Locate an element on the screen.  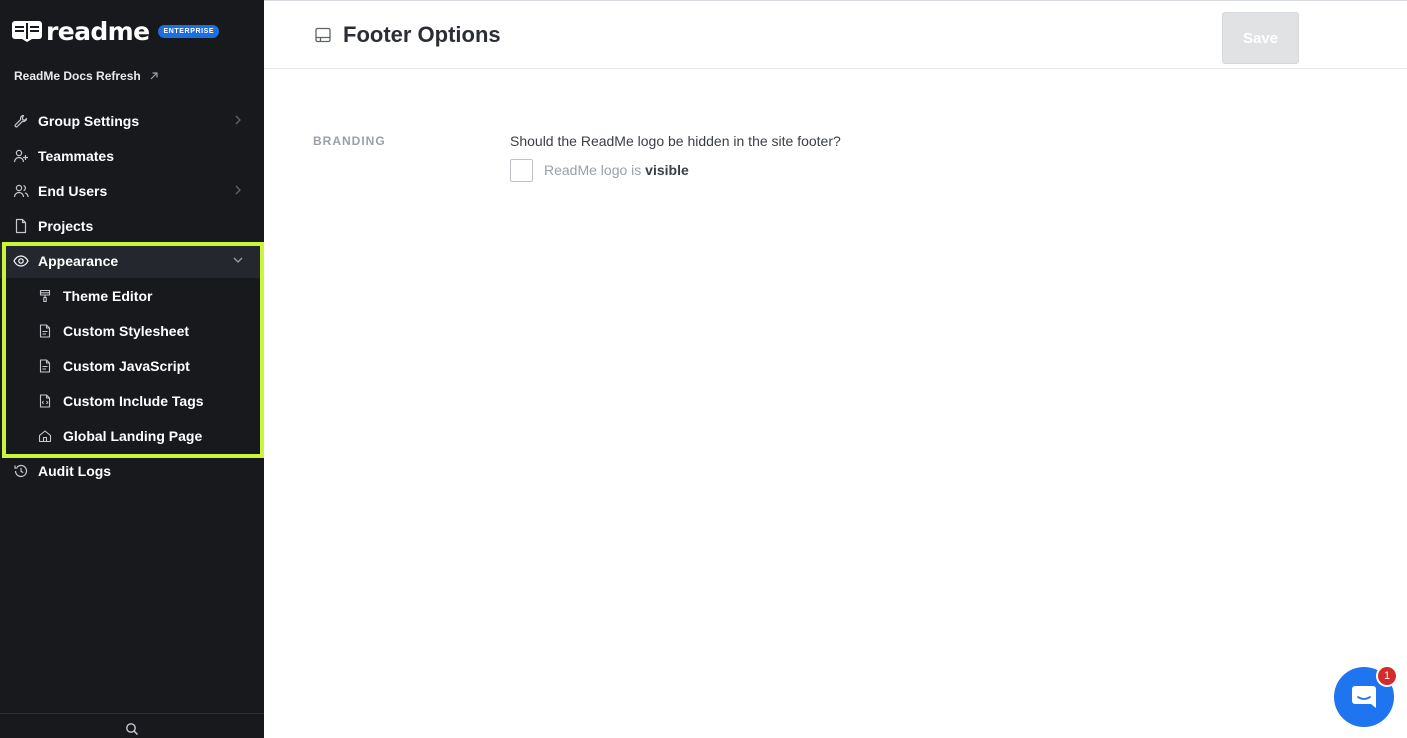
sidebar-item-label: Teammates is located at coordinates (76, 155).